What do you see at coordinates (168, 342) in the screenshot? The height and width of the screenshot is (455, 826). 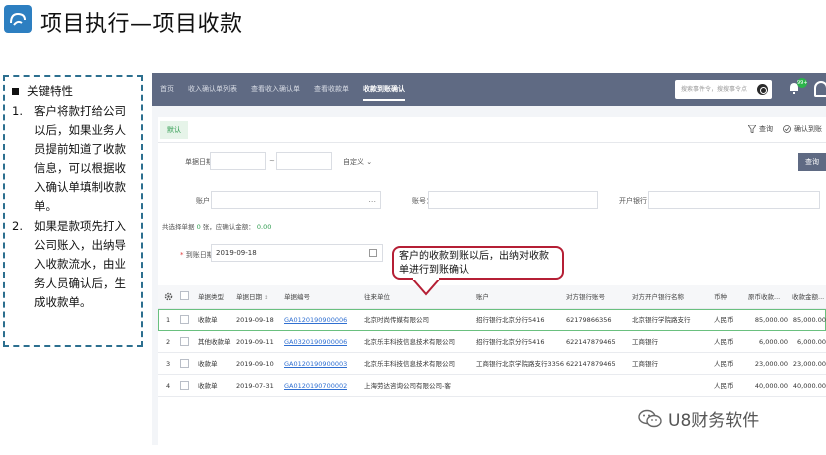 I see `row-index: 2` at bounding box center [168, 342].